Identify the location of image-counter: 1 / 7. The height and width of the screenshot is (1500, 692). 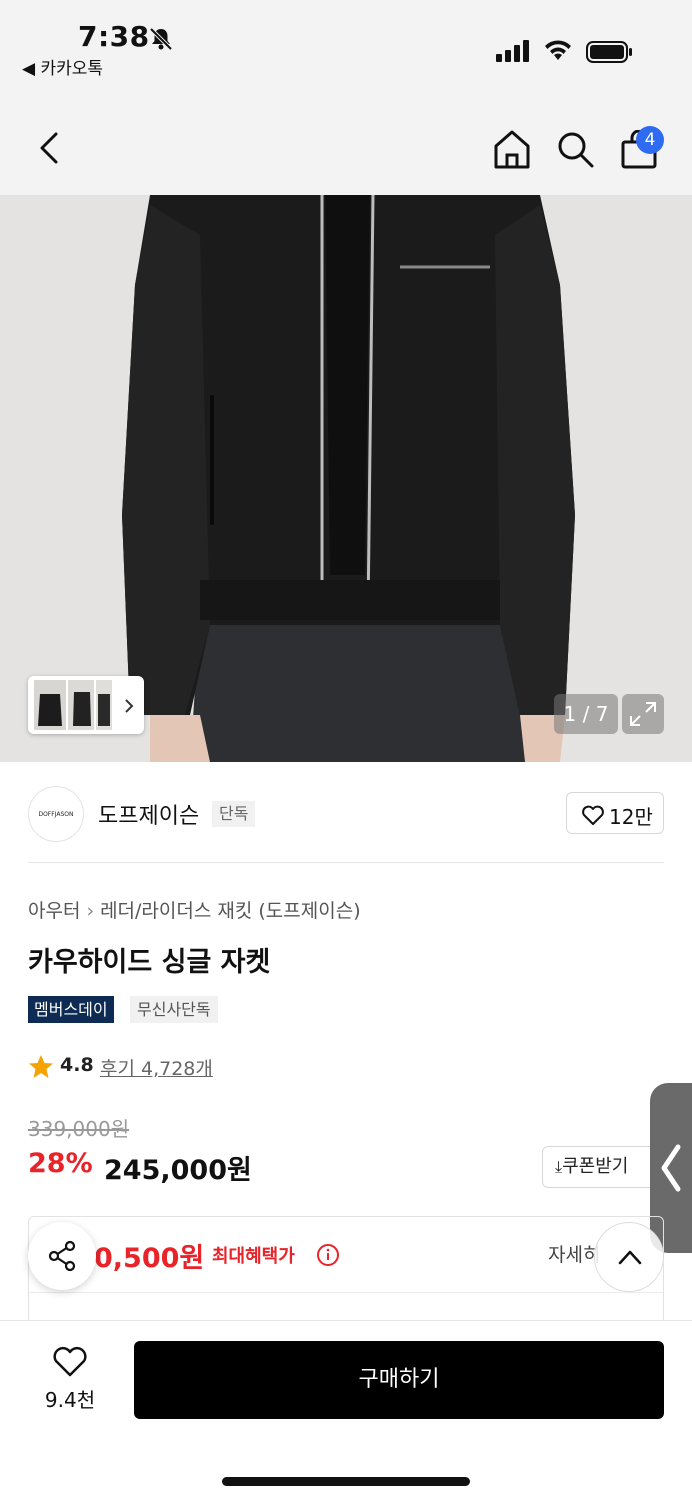
(586, 714).